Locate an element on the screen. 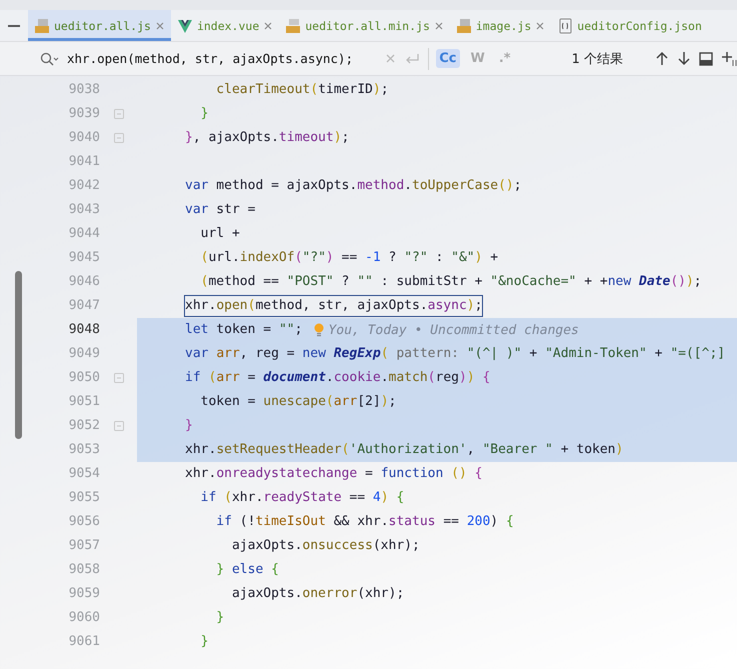  line-number: 9054 is located at coordinates (84, 474).